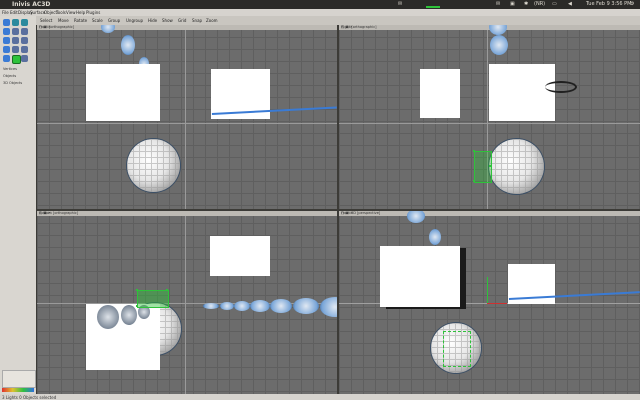  What do you see at coordinates (152, 20) in the screenshot?
I see `toolbar-hide: Hide` at bounding box center [152, 20].